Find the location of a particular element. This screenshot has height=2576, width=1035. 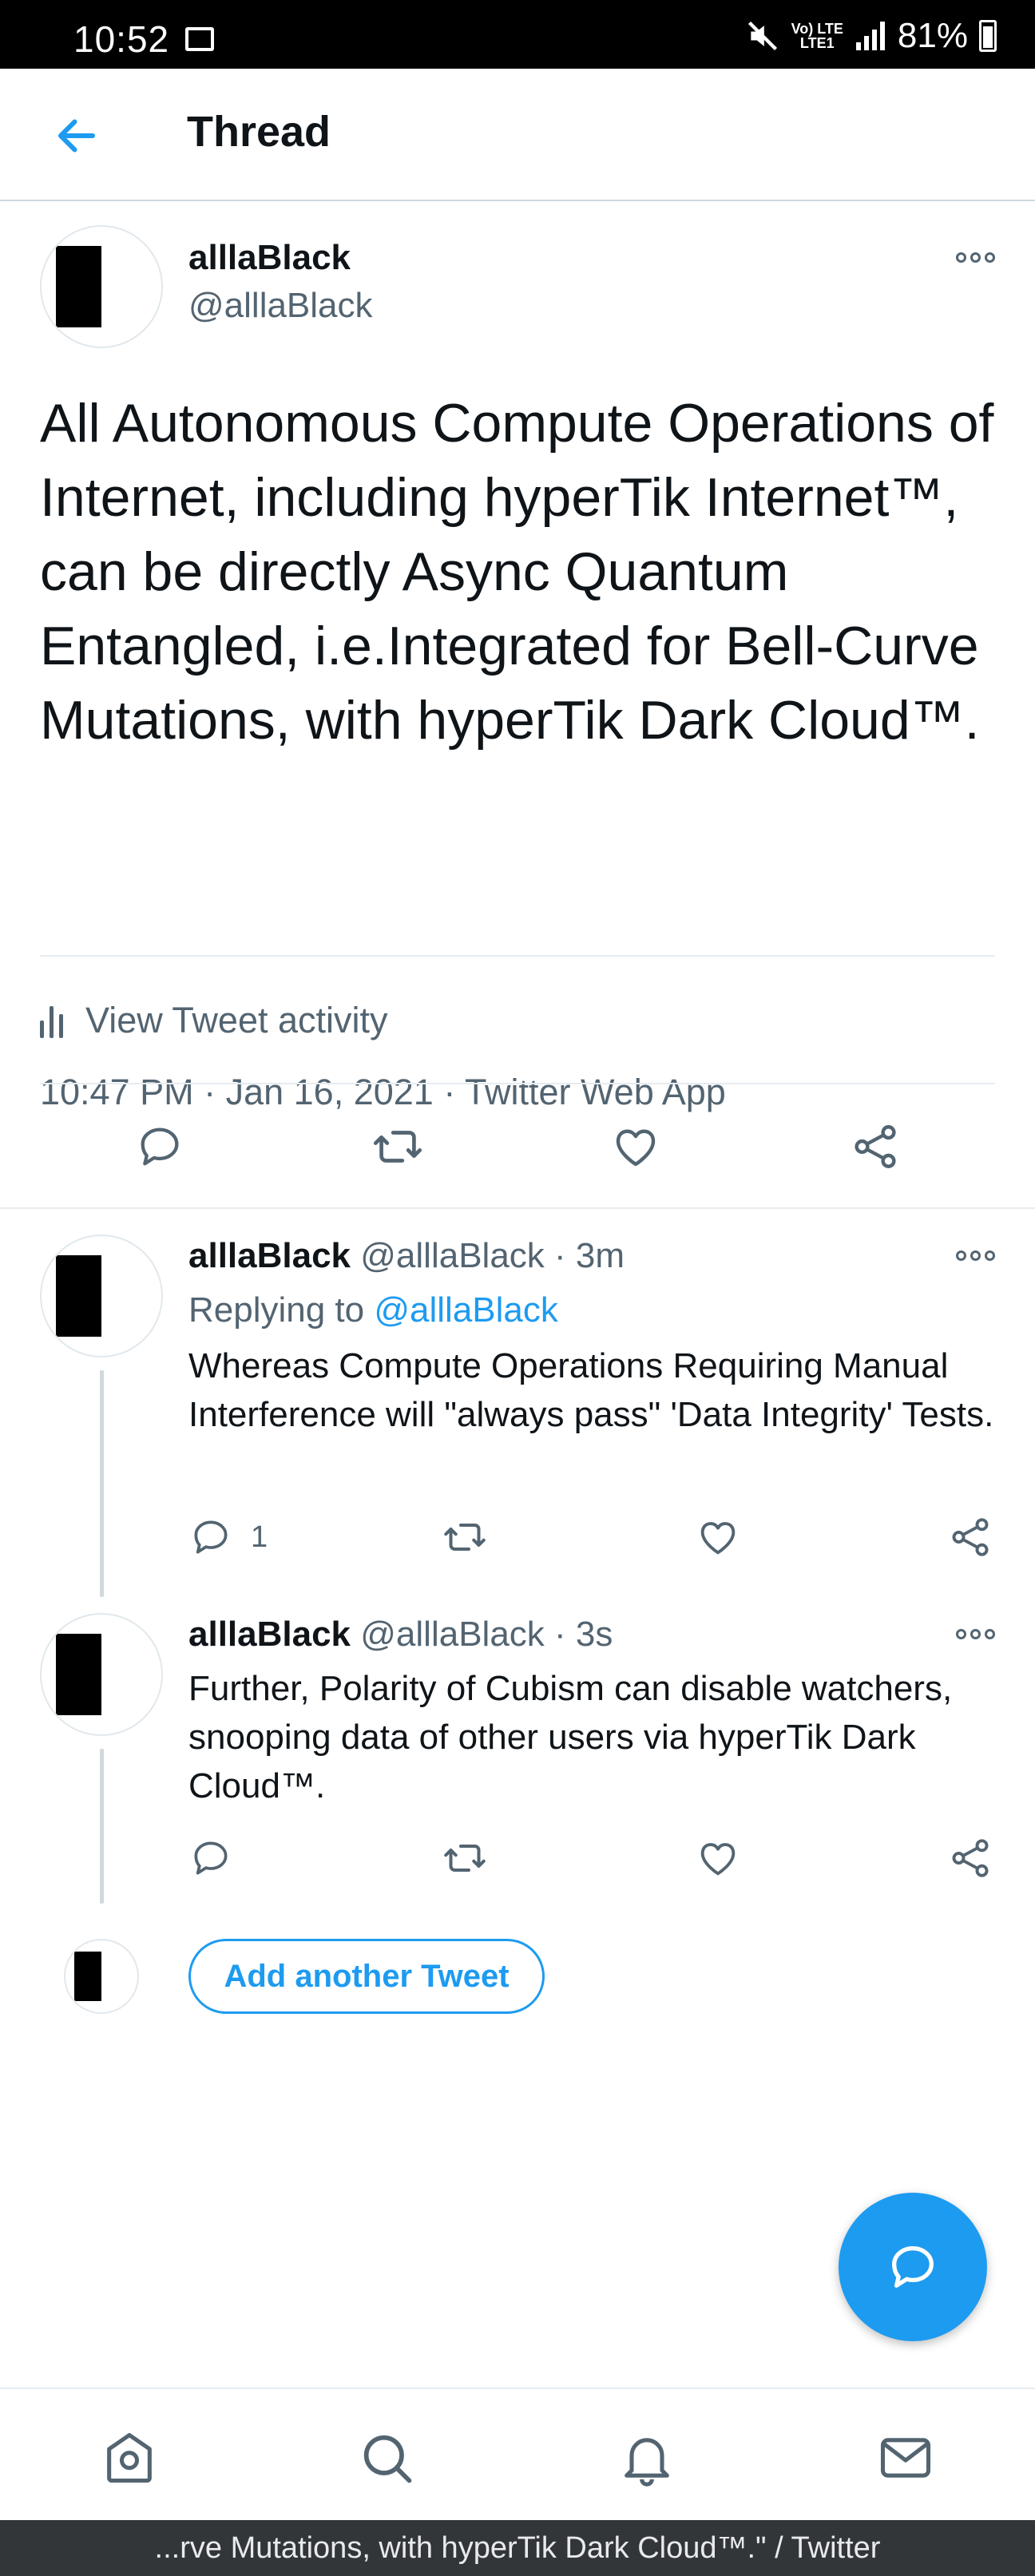

status-indicators: Vo) LTE LTE1 81% is located at coordinates (871, 35).